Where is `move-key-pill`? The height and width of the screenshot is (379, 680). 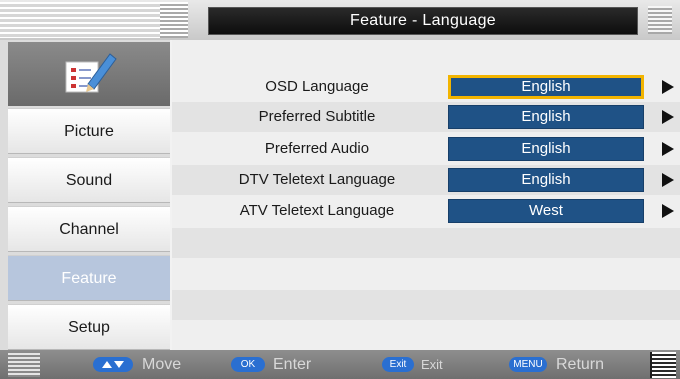
move-key-pill is located at coordinates (113, 364).